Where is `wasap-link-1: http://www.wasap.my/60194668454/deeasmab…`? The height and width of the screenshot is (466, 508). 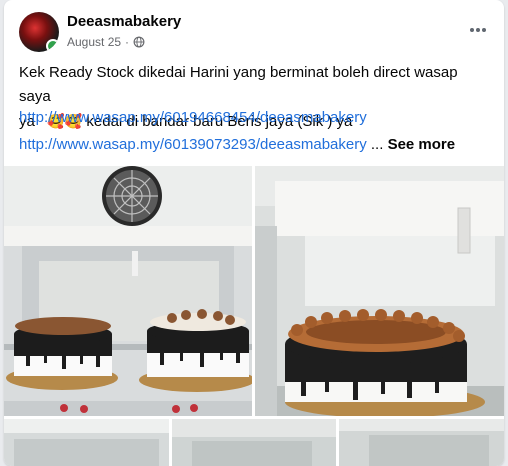 wasap-link-1: http://www.wasap.my/60194668454/deeasmab… is located at coordinates (193, 117).